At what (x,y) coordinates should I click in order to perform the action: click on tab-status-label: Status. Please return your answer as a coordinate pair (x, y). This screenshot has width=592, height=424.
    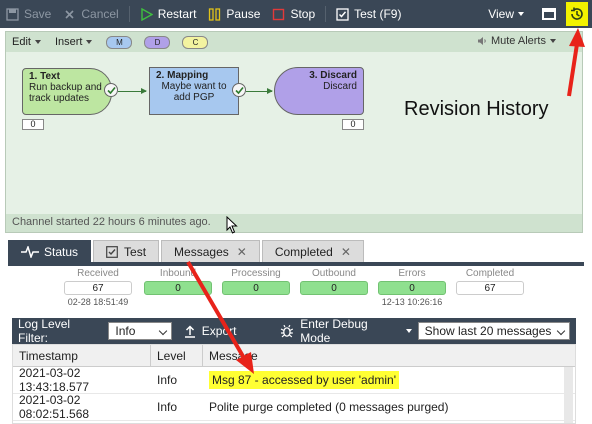
    Looking at the image, I should click on (61, 251).